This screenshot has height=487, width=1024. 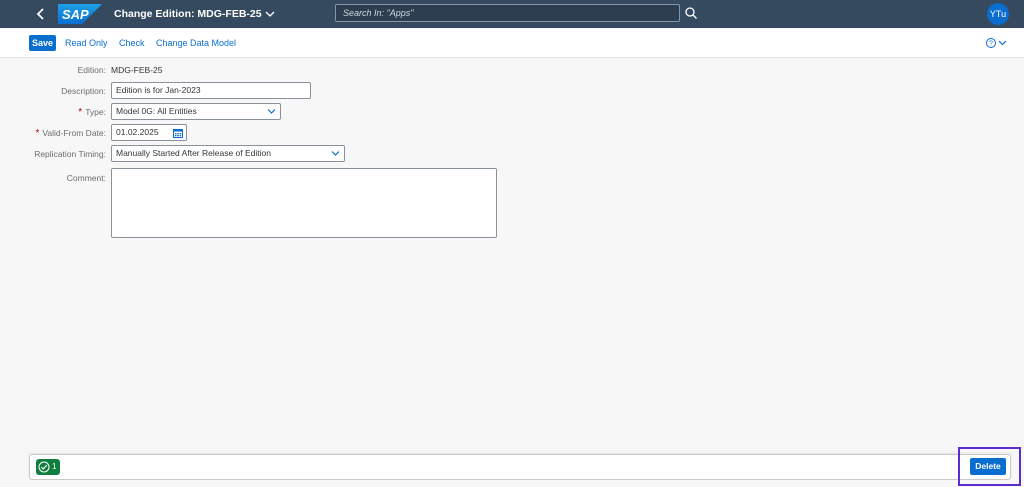 What do you see at coordinates (196, 43) in the screenshot?
I see `change-data-model-button: Change Data Model` at bounding box center [196, 43].